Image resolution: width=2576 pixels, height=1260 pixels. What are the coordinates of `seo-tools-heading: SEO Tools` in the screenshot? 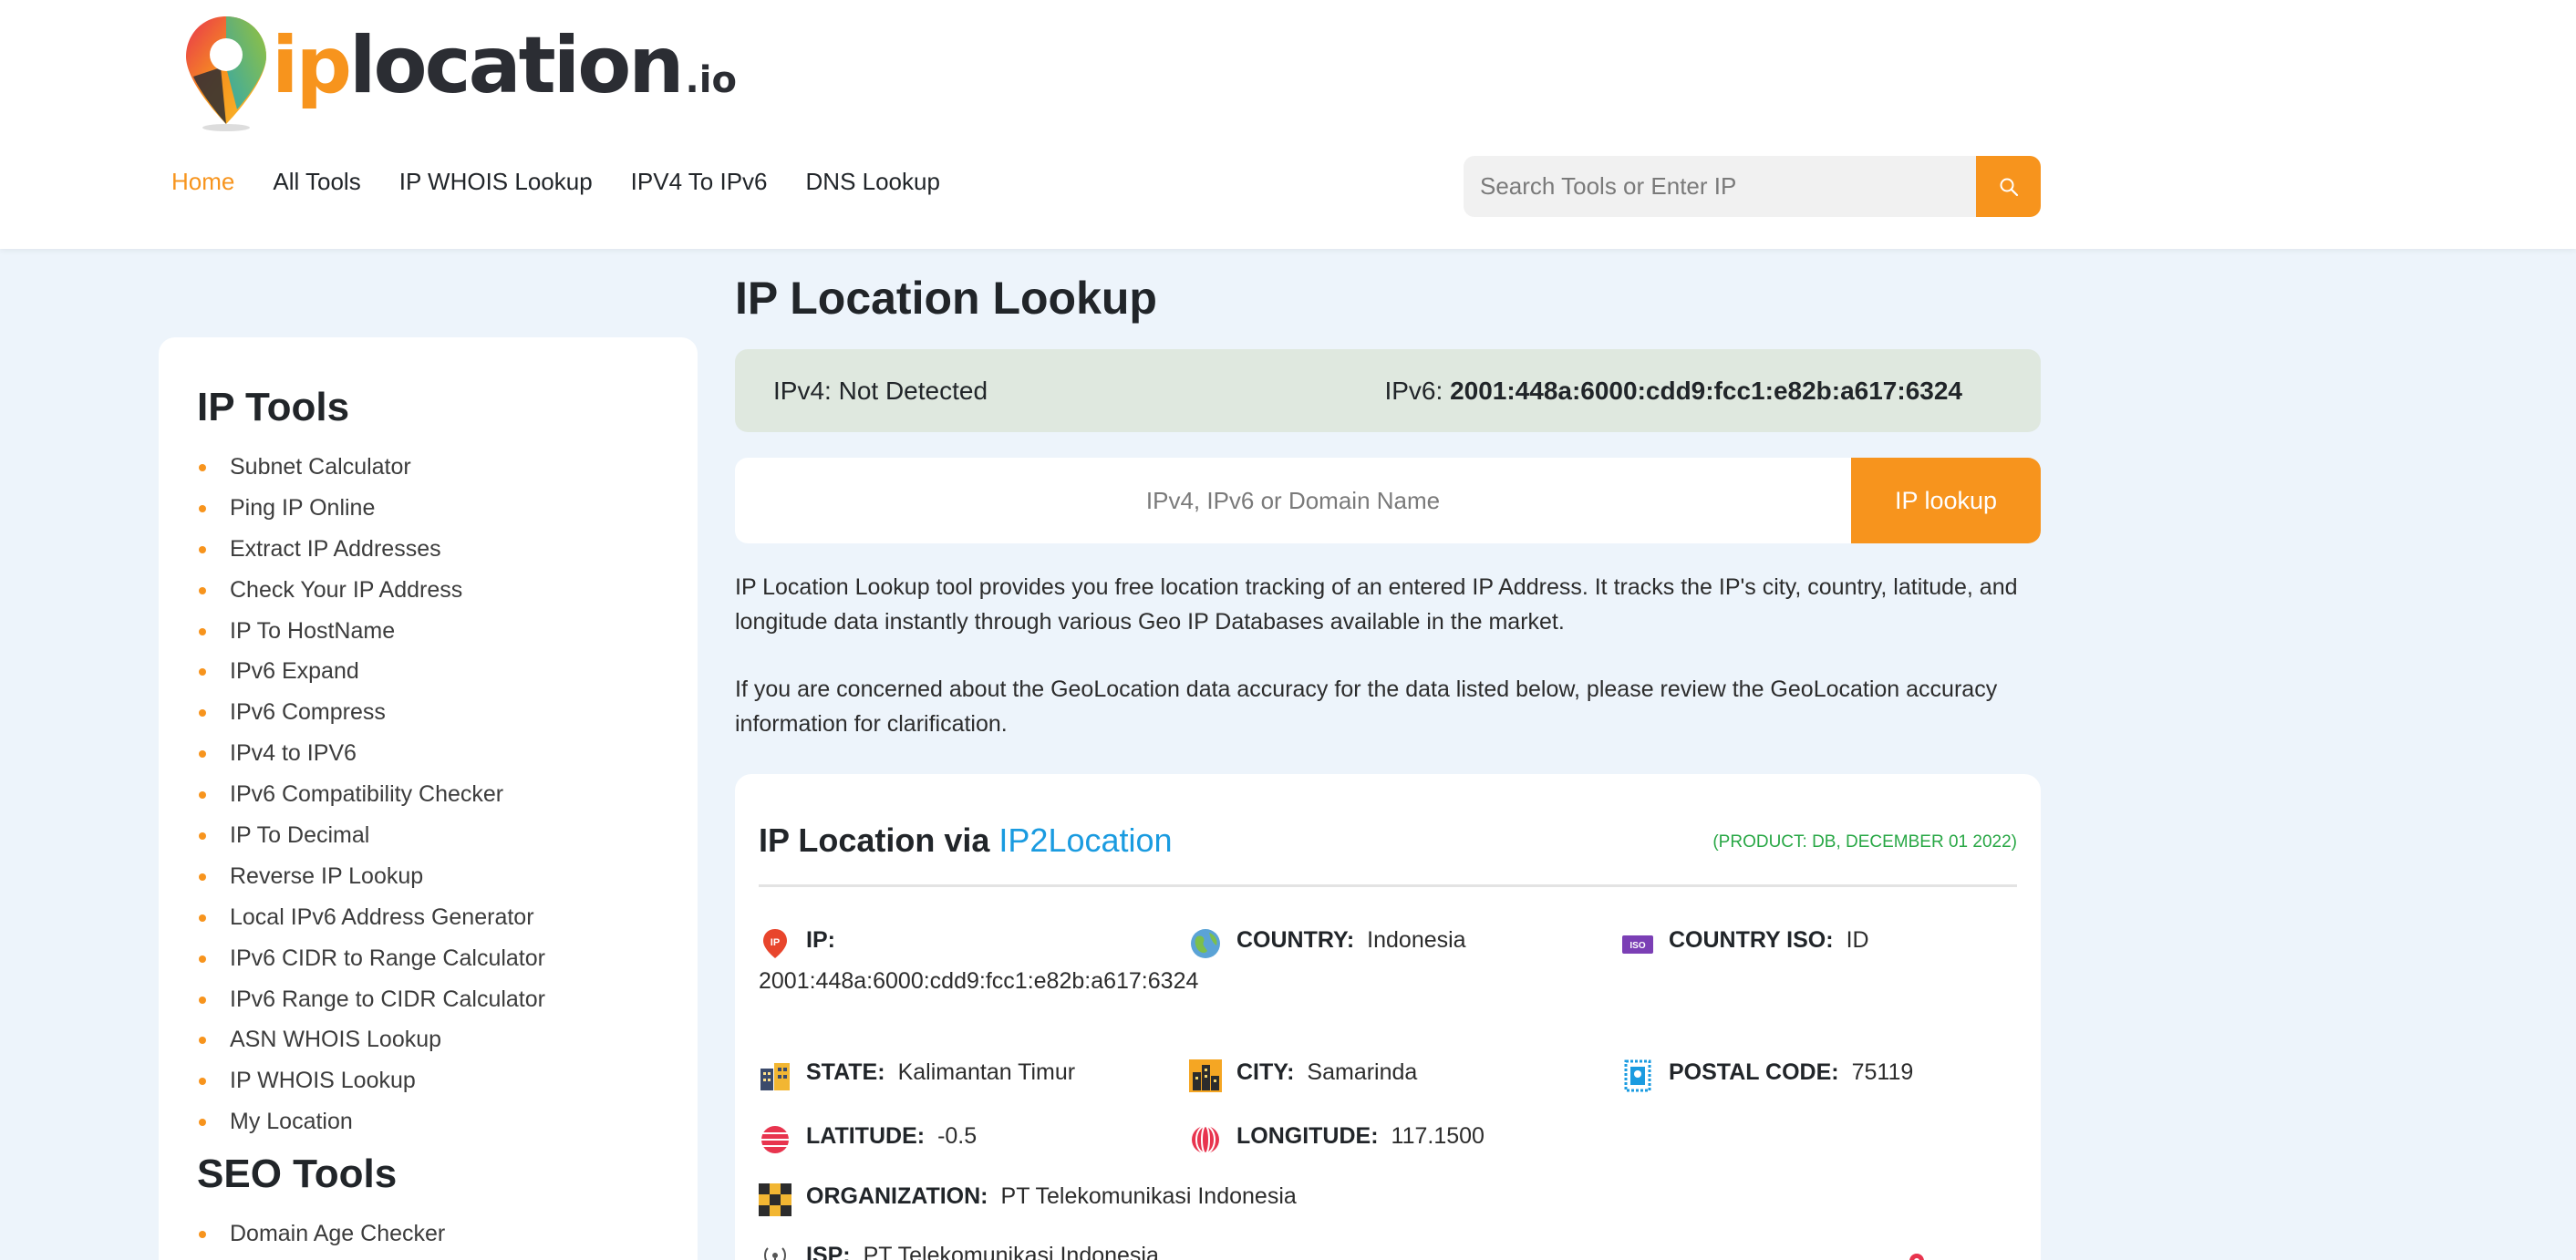 It's located at (297, 1175).